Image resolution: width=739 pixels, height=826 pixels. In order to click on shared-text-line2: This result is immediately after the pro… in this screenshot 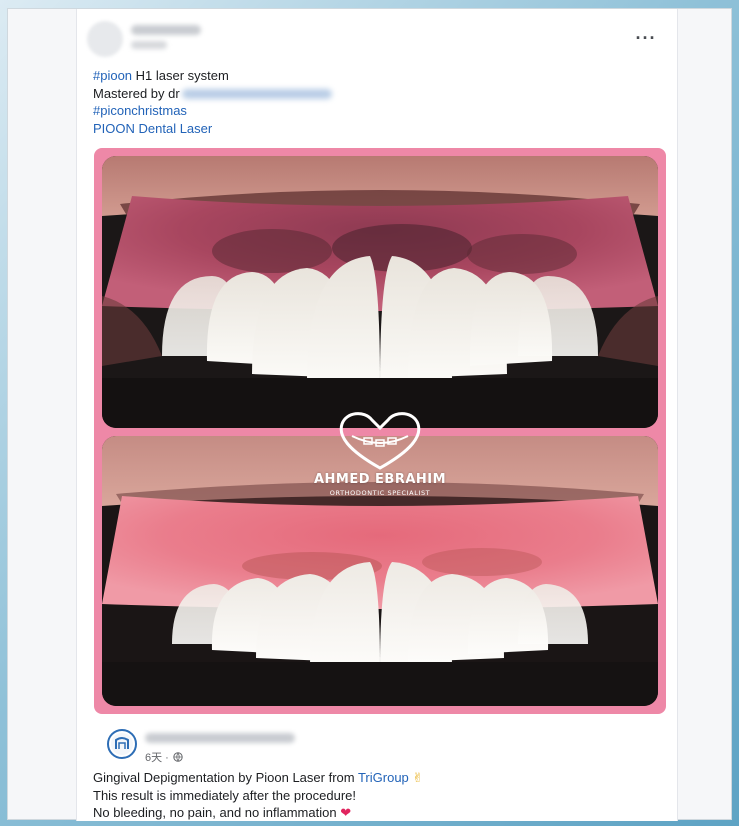, I will do `click(224, 795)`.